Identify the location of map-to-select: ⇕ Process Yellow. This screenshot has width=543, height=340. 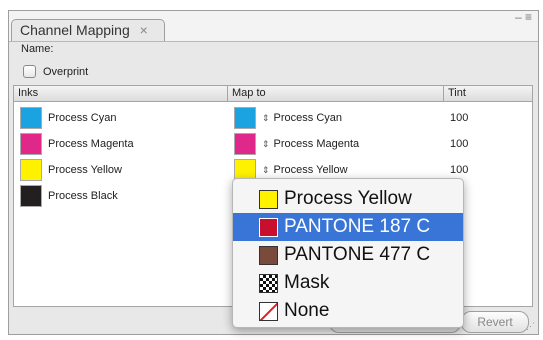
(305, 170).